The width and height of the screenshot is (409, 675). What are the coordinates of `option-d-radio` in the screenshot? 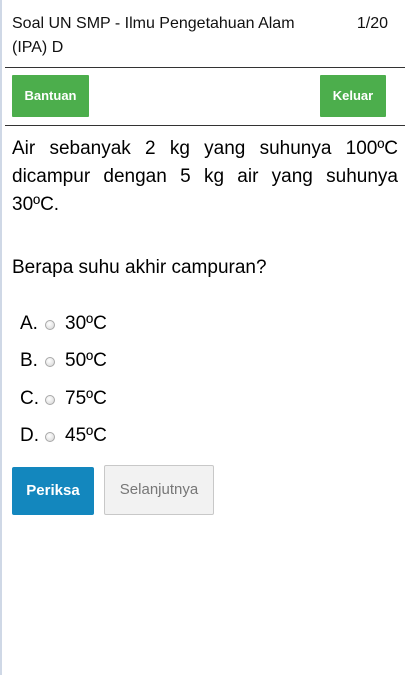 It's located at (50, 437).